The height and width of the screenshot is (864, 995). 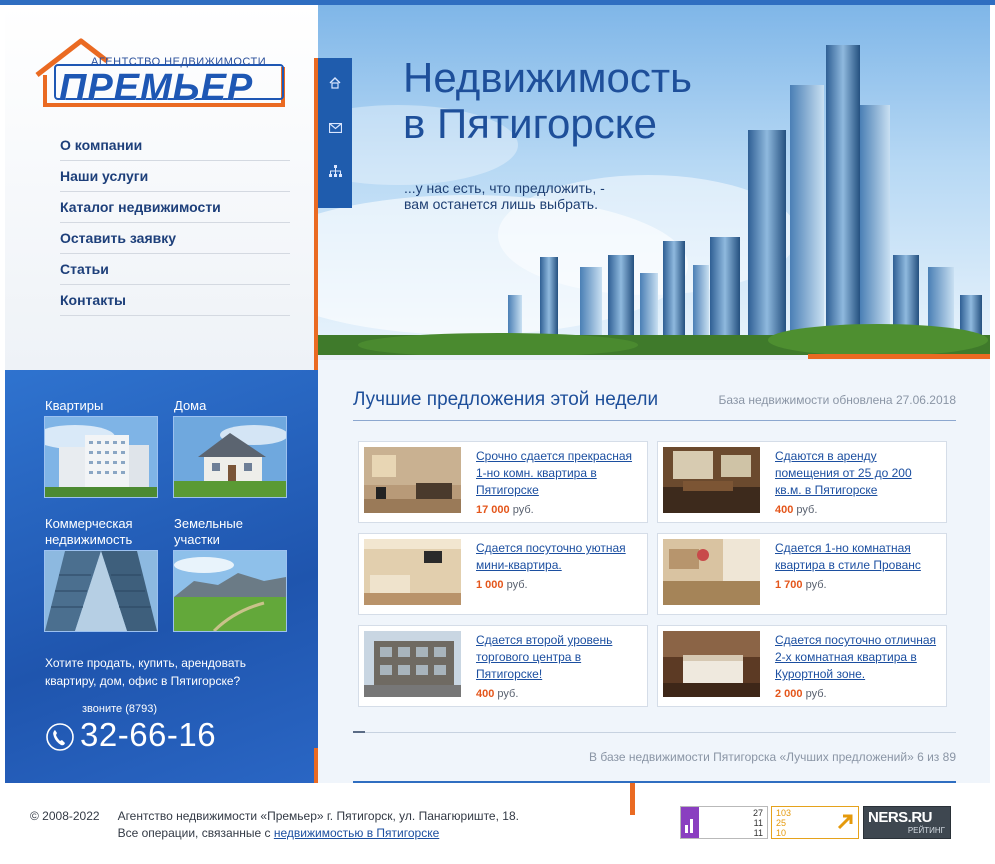 I want to click on liveinternet-counter-badge: 27 11 11, so click(x=724, y=822).